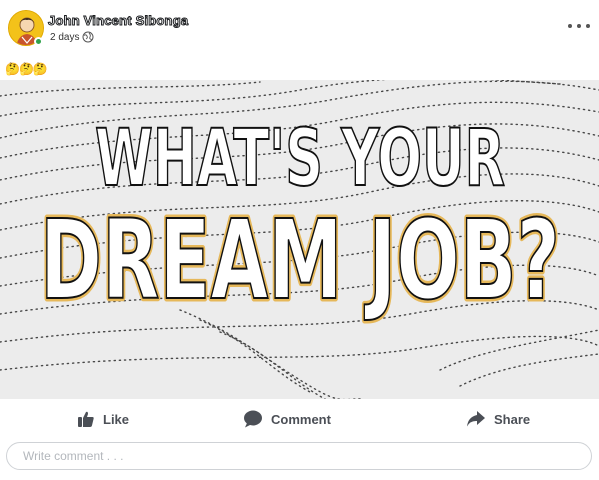  I want to click on share-arrow-icon, so click(476, 419).